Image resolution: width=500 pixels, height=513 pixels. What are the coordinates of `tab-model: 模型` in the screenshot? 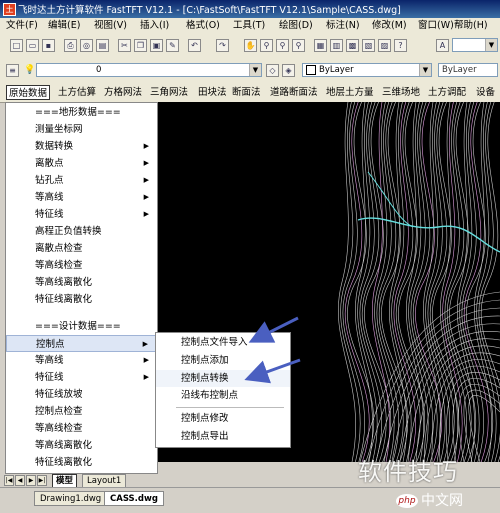 It's located at (64, 481).